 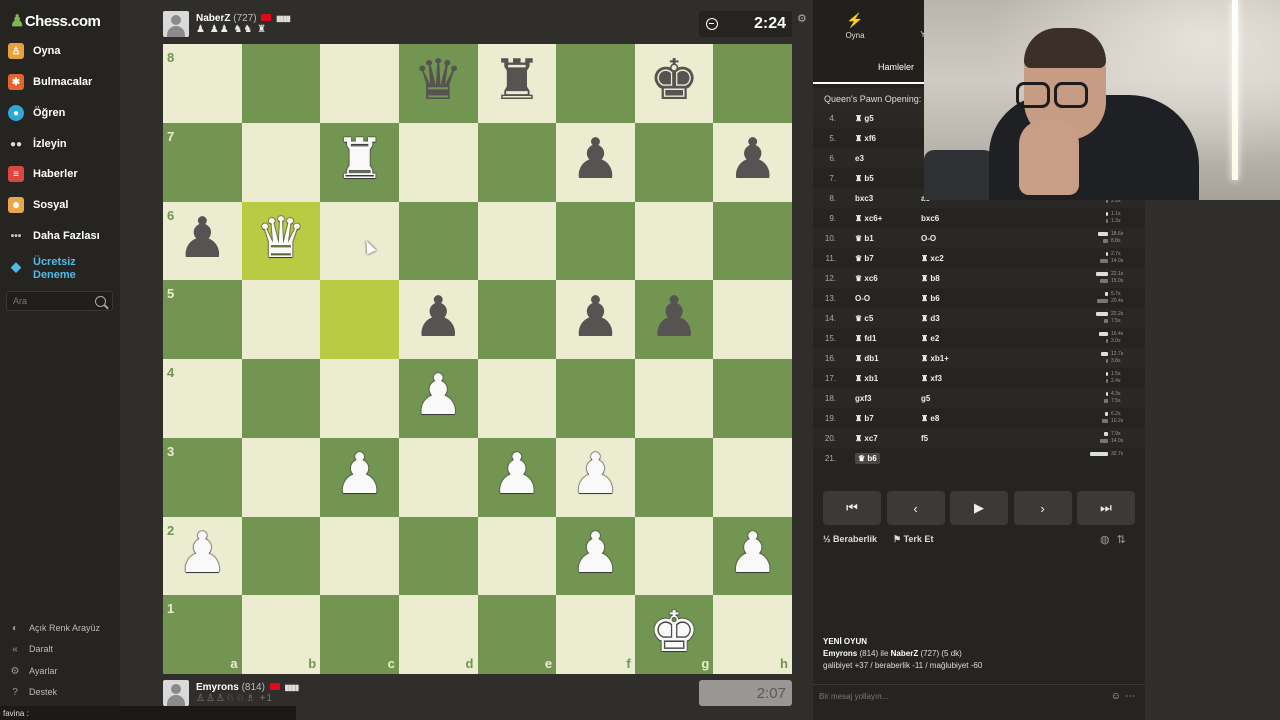 What do you see at coordinates (840, 653) in the screenshot?
I see `white-player: Emyrons` at bounding box center [840, 653].